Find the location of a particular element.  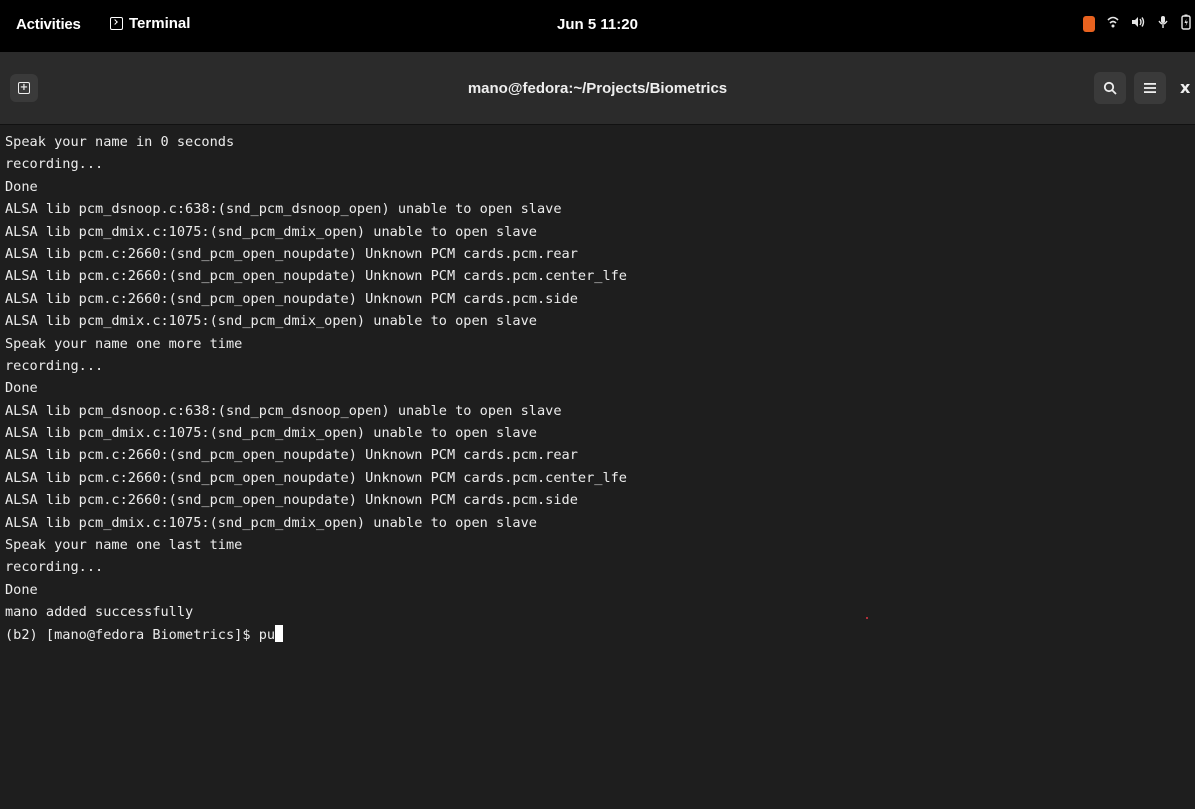

notification-indicator-icon is located at coordinates (1089, 24).